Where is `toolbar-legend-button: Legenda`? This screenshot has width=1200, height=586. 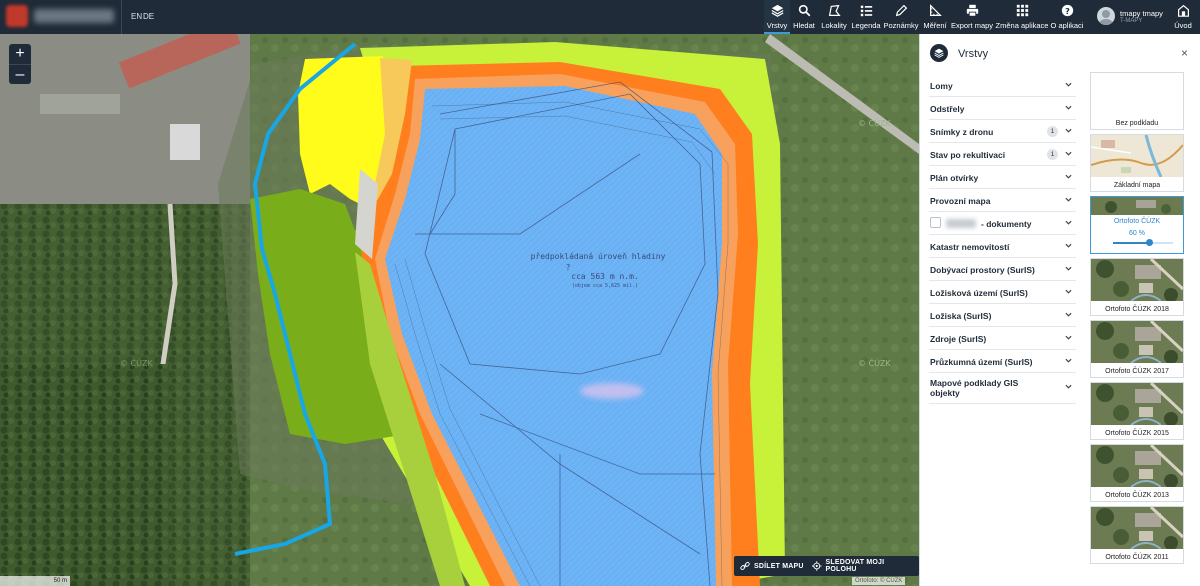 toolbar-legend-button: Legenda is located at coordinates (866, 17).